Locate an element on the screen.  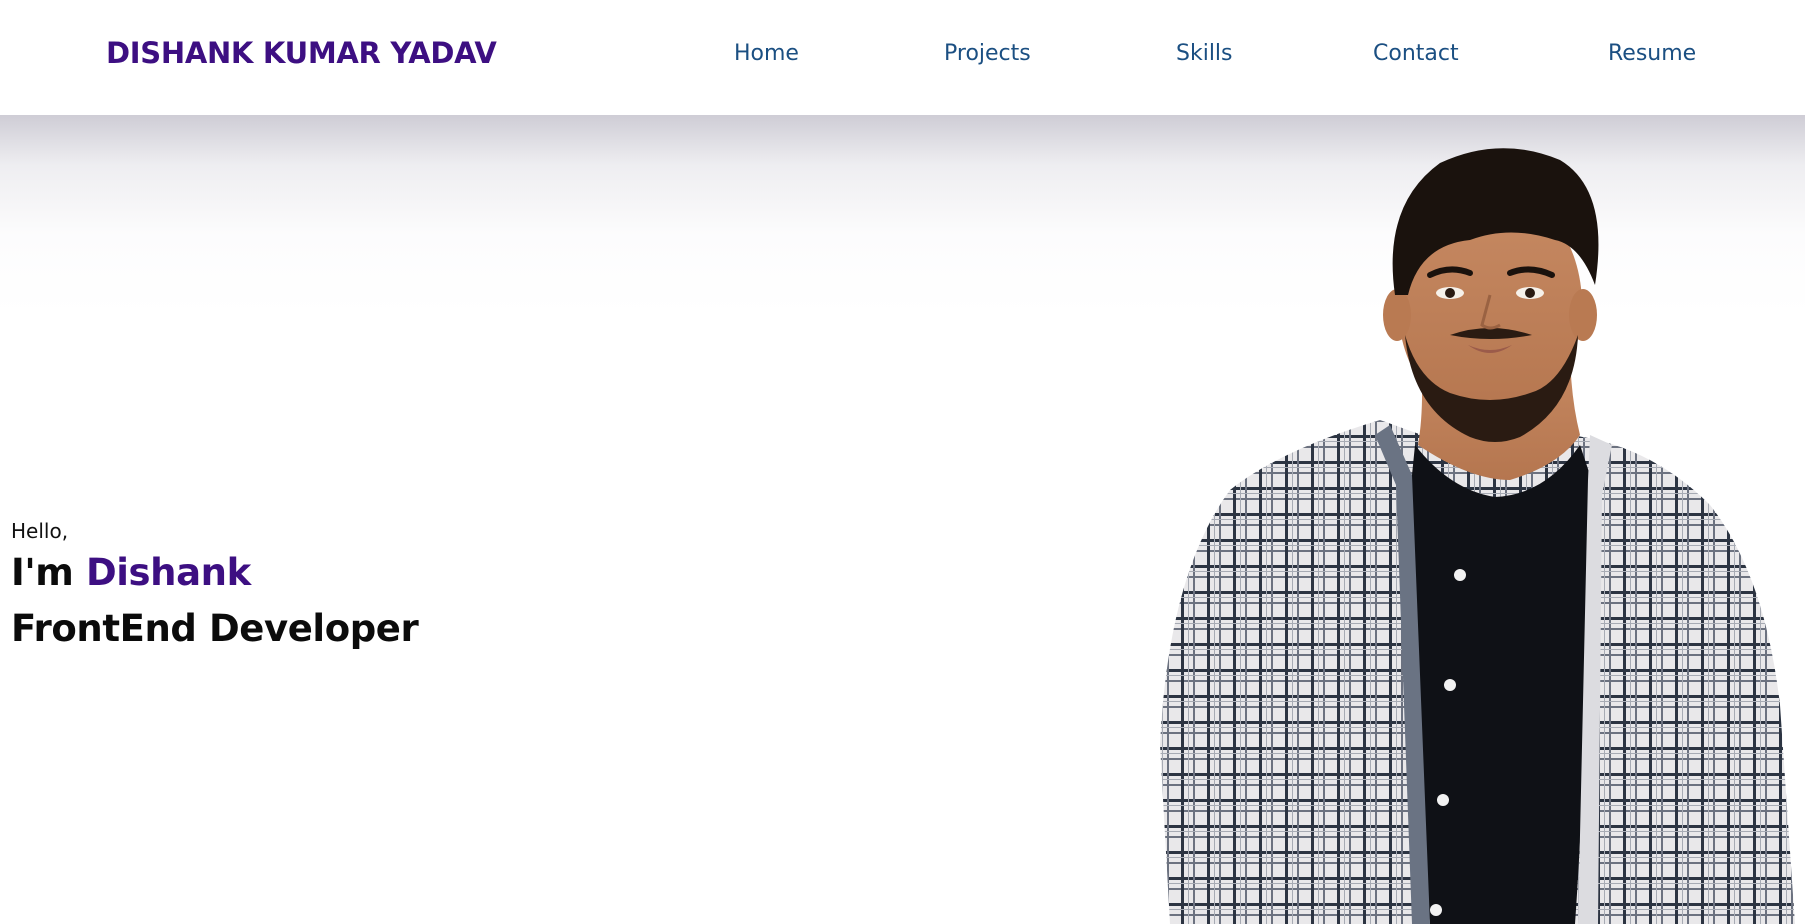
hero-name: Dishank is located at coordinates (168, 572).